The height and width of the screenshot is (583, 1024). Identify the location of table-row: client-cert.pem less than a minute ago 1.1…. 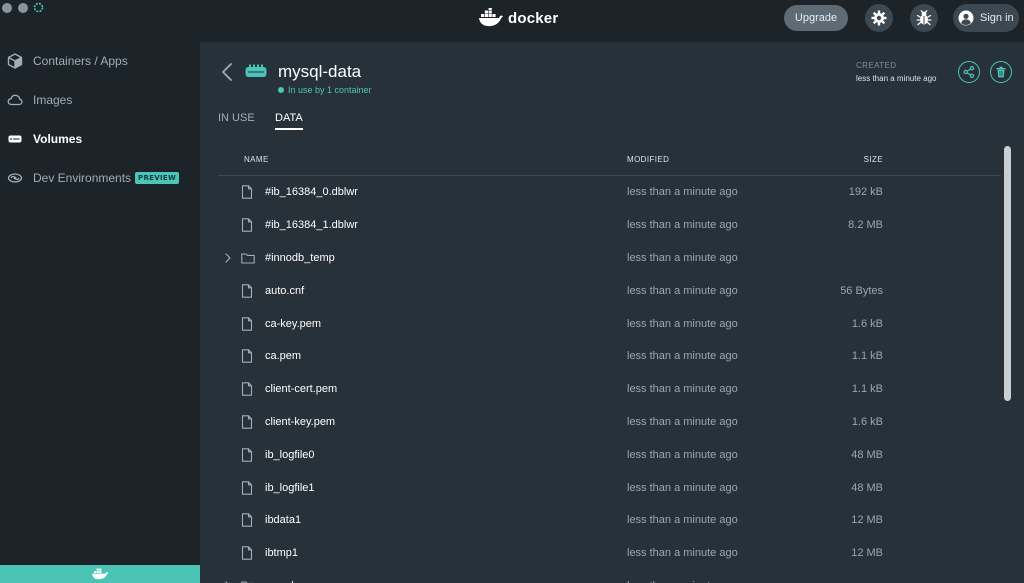
(609, 389).